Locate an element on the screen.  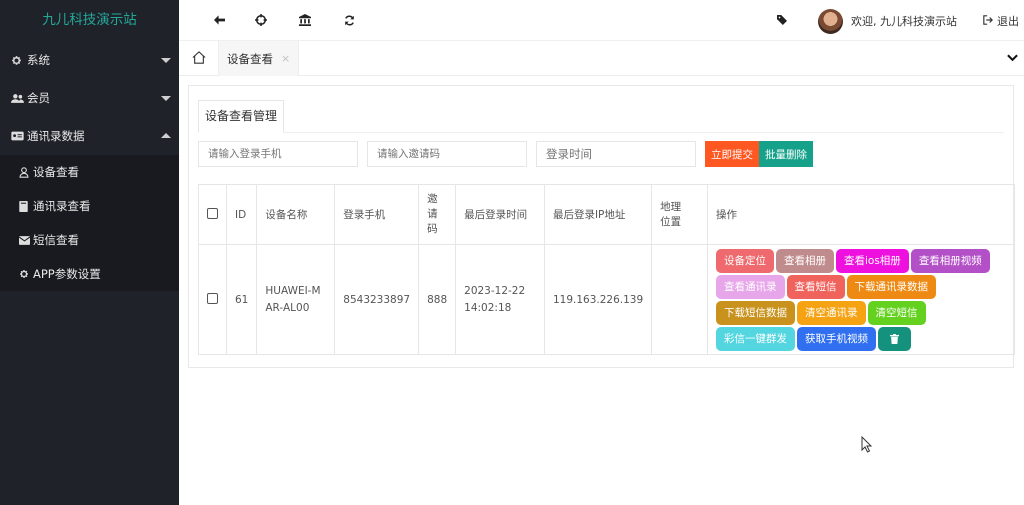
user-icon is located at coordinates (25, 172).